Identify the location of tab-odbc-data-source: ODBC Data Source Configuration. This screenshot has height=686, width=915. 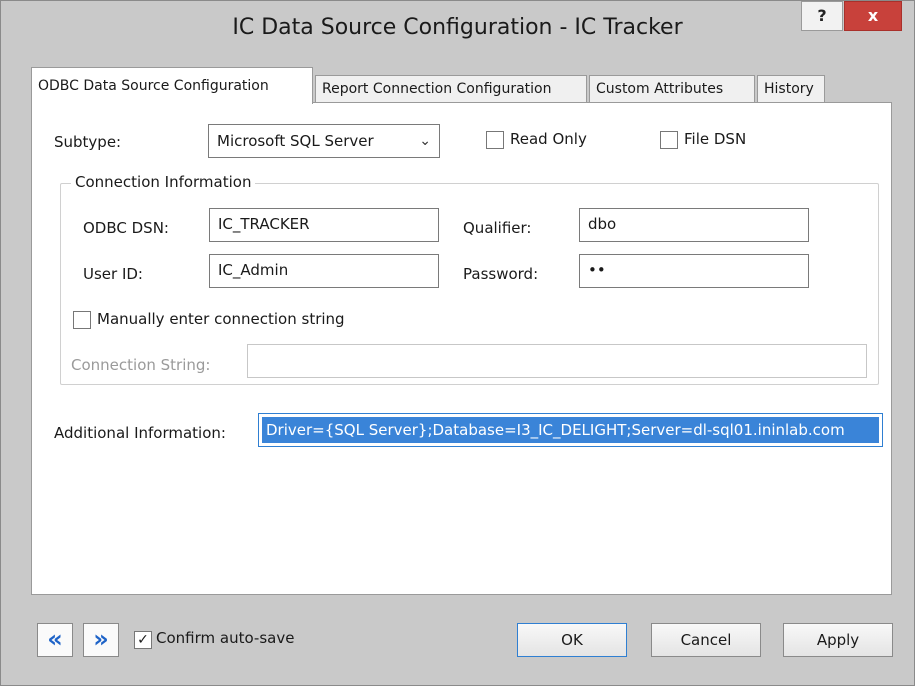
(172, 85).